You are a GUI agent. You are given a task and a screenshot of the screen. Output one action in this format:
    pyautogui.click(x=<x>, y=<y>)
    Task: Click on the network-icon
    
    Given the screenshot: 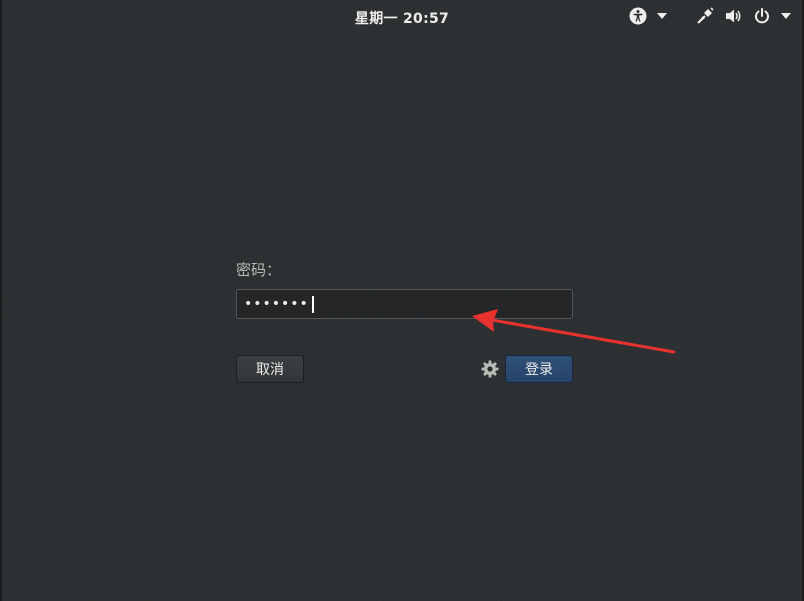 What is the action you would take?
    pyautogui.click(x=705, y=16)
    